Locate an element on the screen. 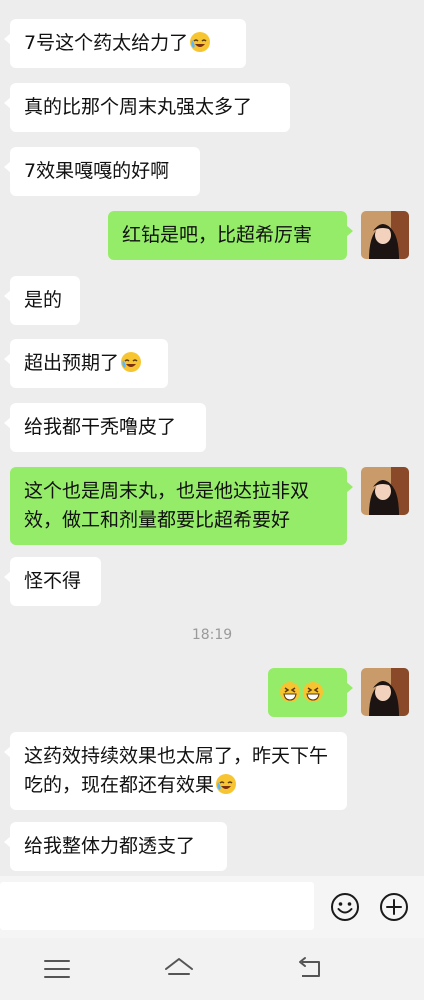  message-input is located at coordinates (157, 906).